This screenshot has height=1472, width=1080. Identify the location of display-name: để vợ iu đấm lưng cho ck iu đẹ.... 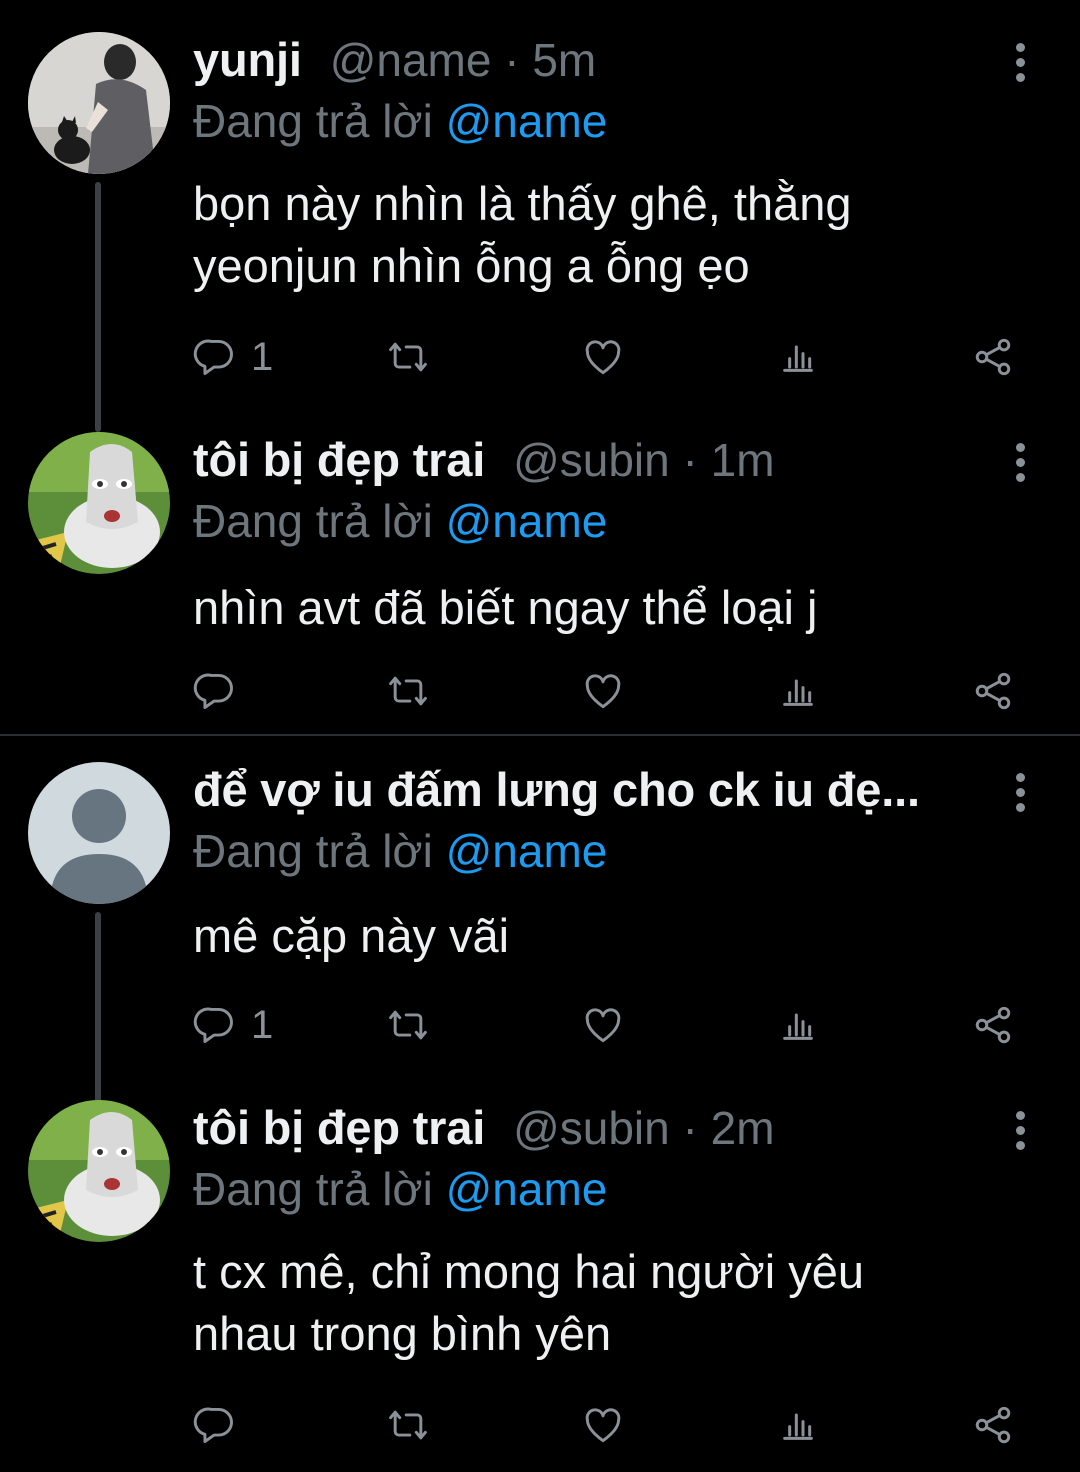
(556, 789).